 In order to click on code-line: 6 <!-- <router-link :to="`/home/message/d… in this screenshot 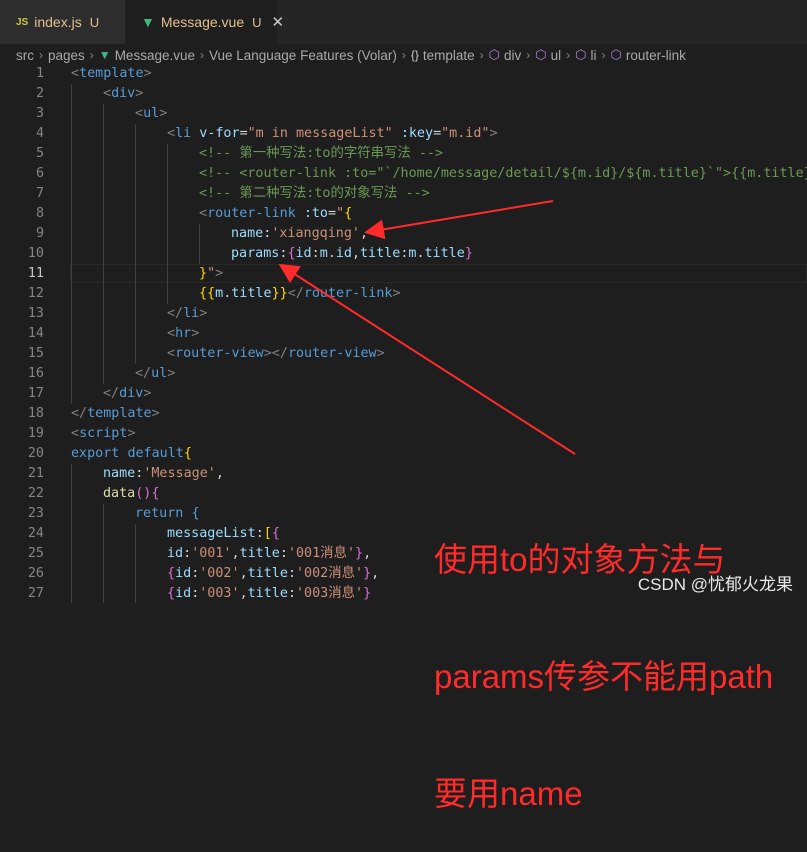, I will do `click(403, 174)`.